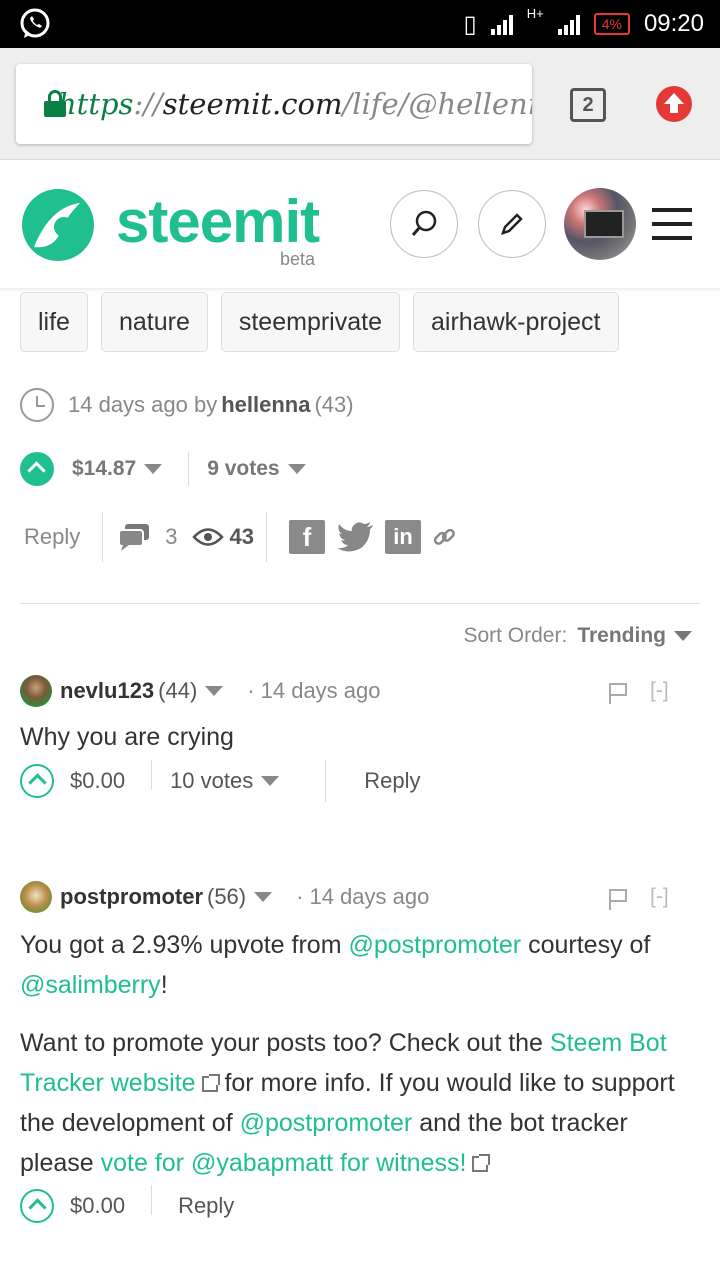 The height and width of the screenshot is (1280, 720). What do you see at coordinates (104, 469) in the screenshot?
I see `post-payout: $14.87` at bounding box center [104, 469].